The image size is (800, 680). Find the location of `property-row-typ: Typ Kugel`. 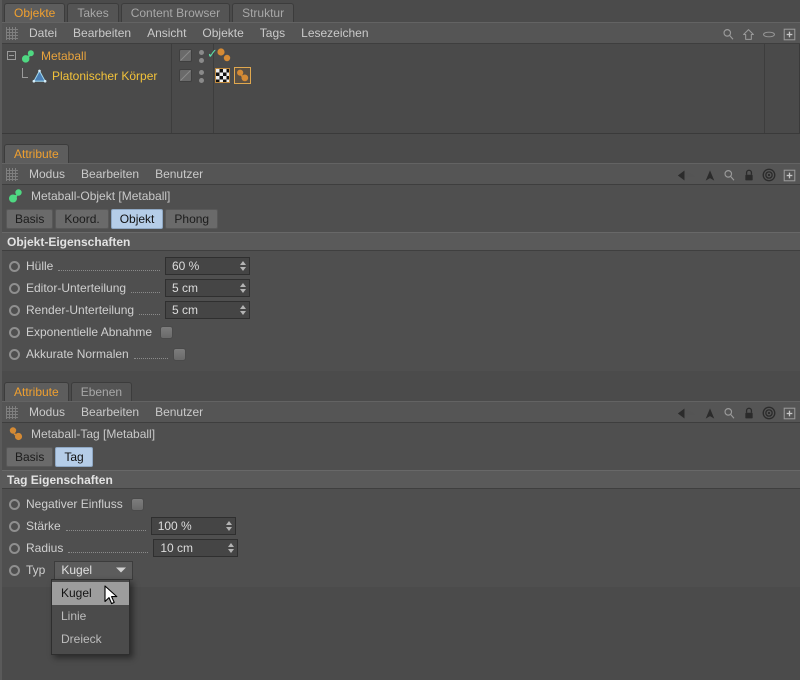

property-row-typ: Typ Kugel is located at coordinates (400, 570).